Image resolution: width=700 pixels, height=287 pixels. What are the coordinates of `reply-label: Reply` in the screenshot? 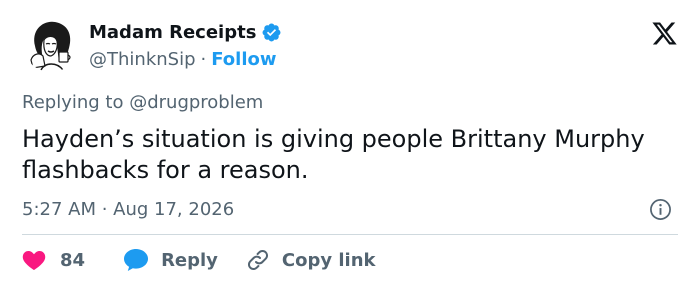 It's located at (189, 260).